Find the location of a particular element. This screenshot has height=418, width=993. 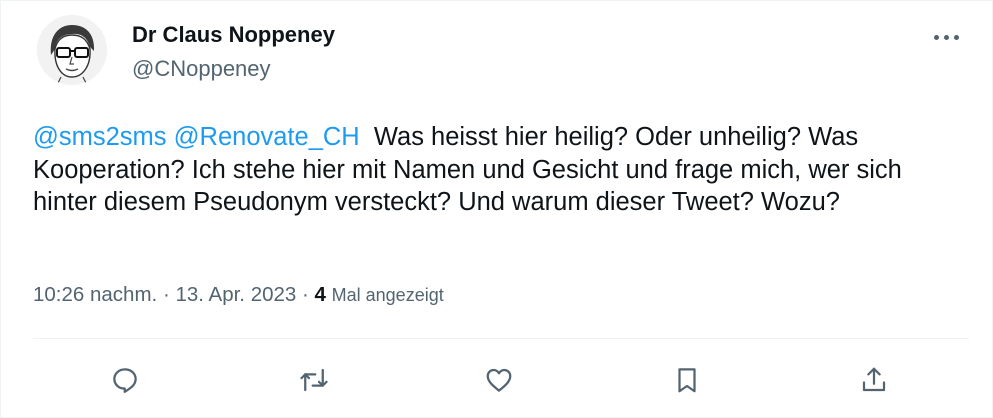

views-count: 4 is located at coordinates (320, 294).